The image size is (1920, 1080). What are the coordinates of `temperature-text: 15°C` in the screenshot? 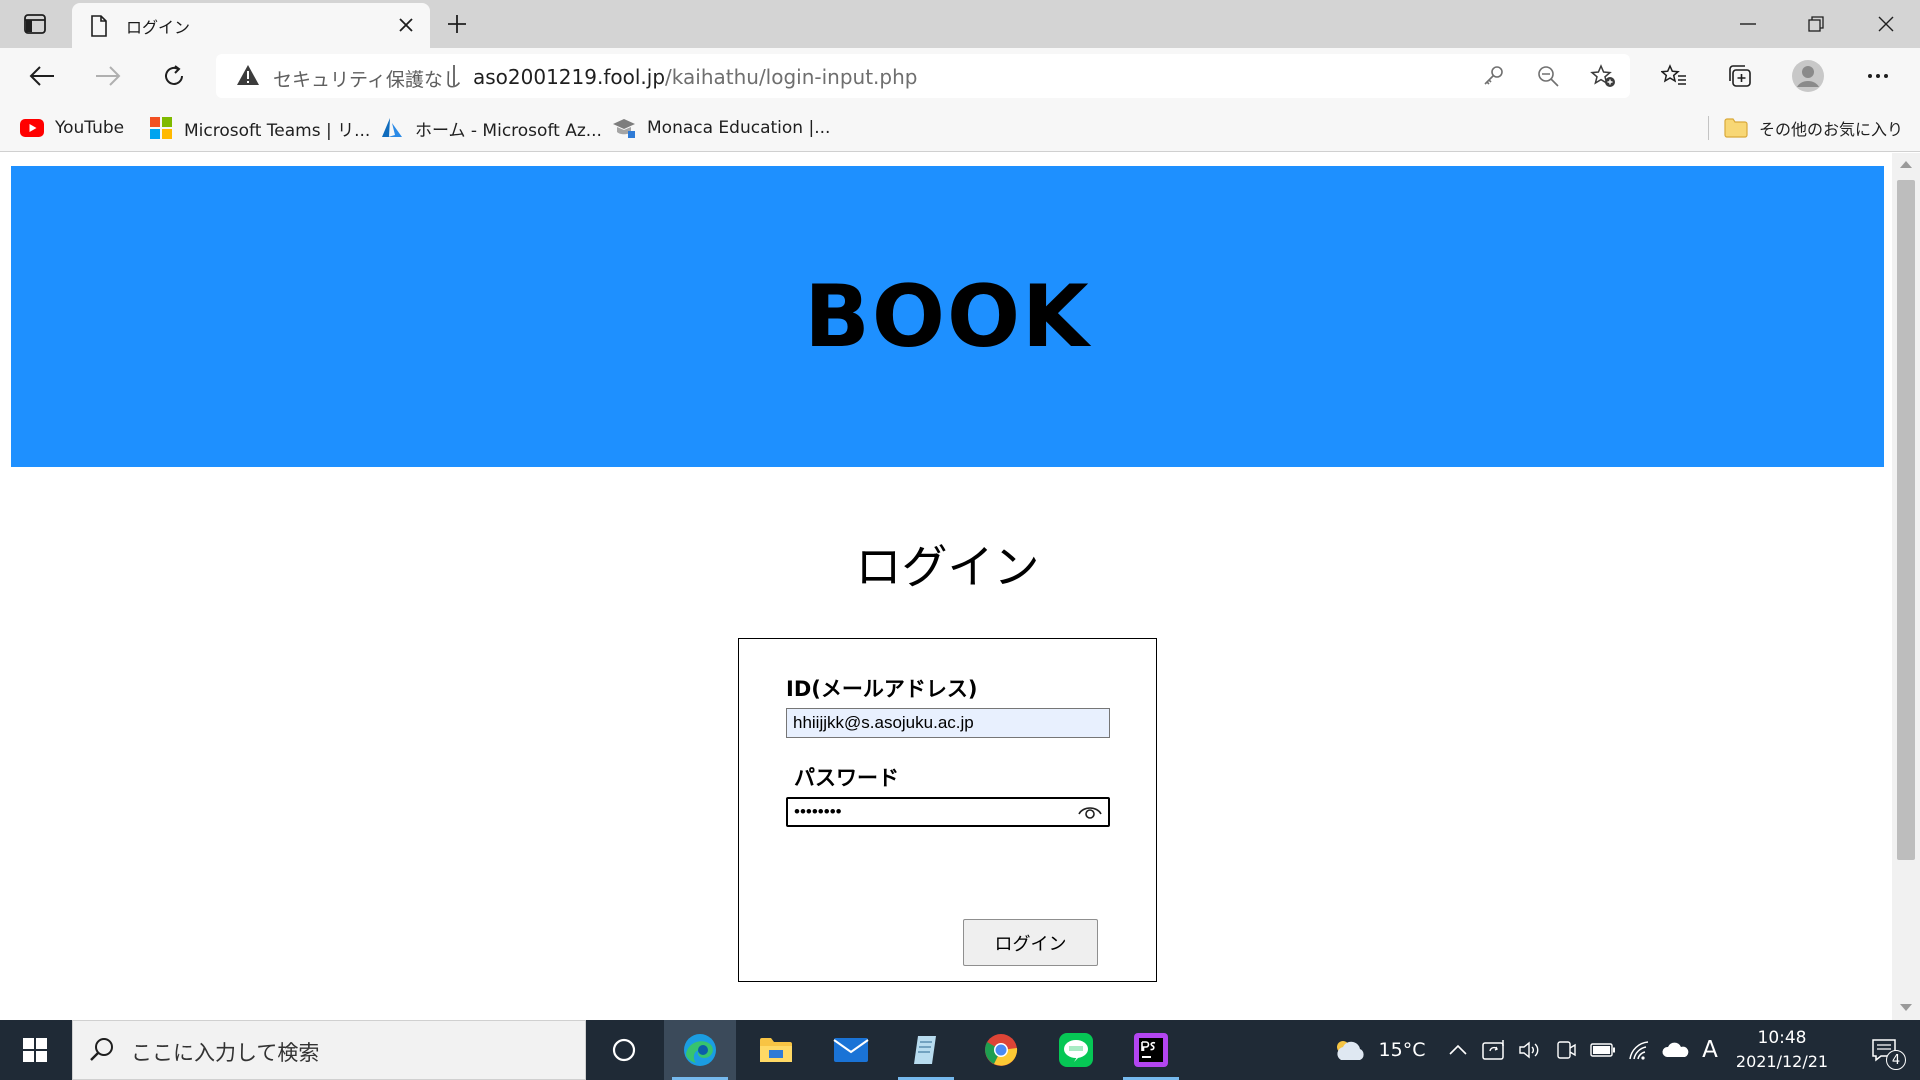 It's located at (1402, 1050).